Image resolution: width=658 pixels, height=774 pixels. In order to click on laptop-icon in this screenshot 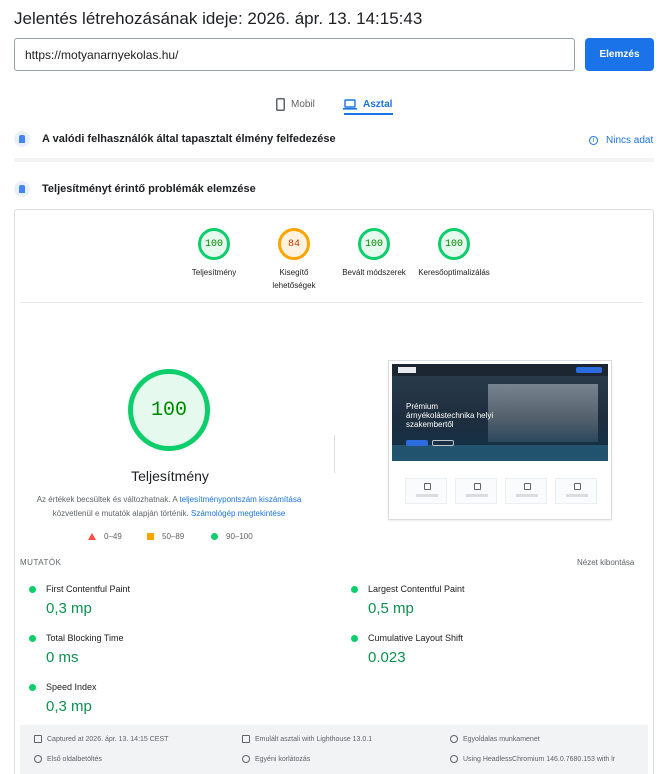, I will do `click(350, 104)`.